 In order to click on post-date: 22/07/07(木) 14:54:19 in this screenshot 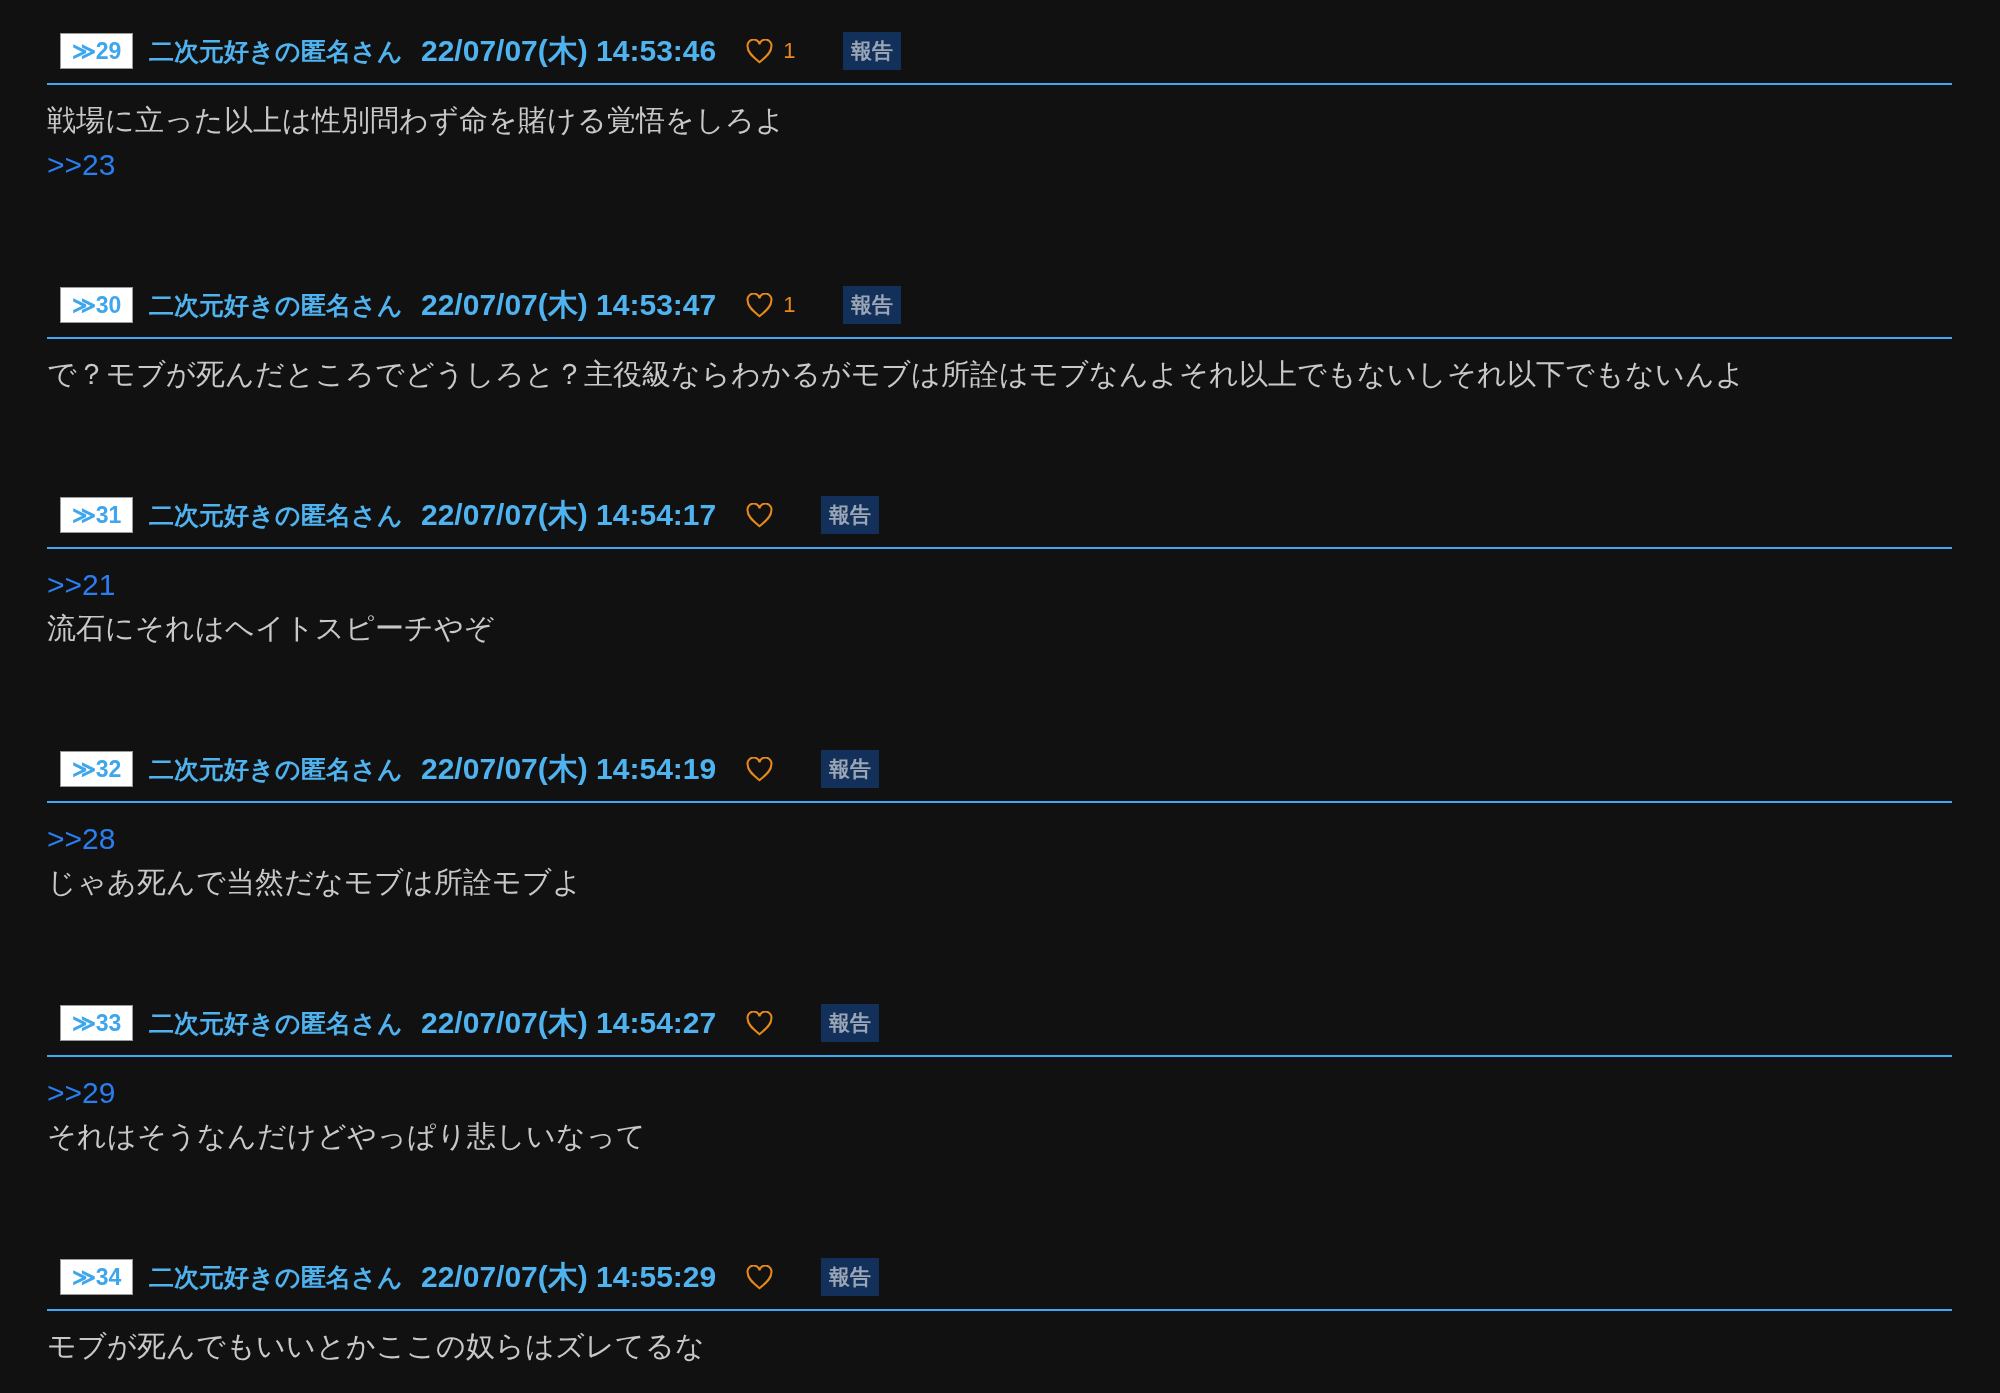, I will do `click(569, 768)`.